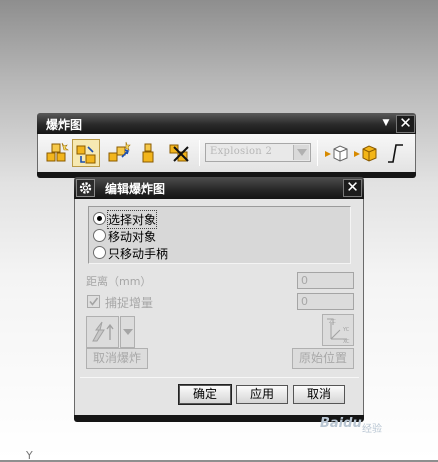 This screenshot has height=462, width=438. I want to click on radio-label: 移动对象, so click(132, 237).